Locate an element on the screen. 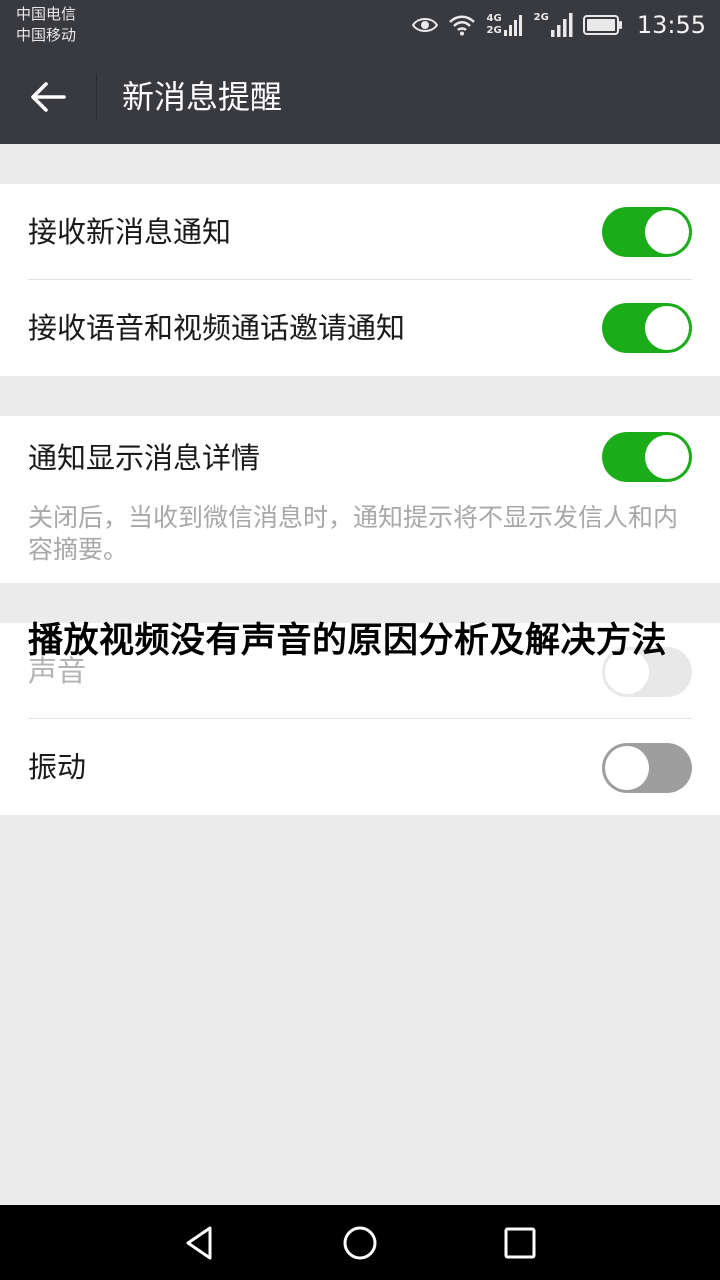 This screenshot has width=720, height=1280. setting-label: 接收语音和视频通话邀请通知 is located at coordinates (217, 328).